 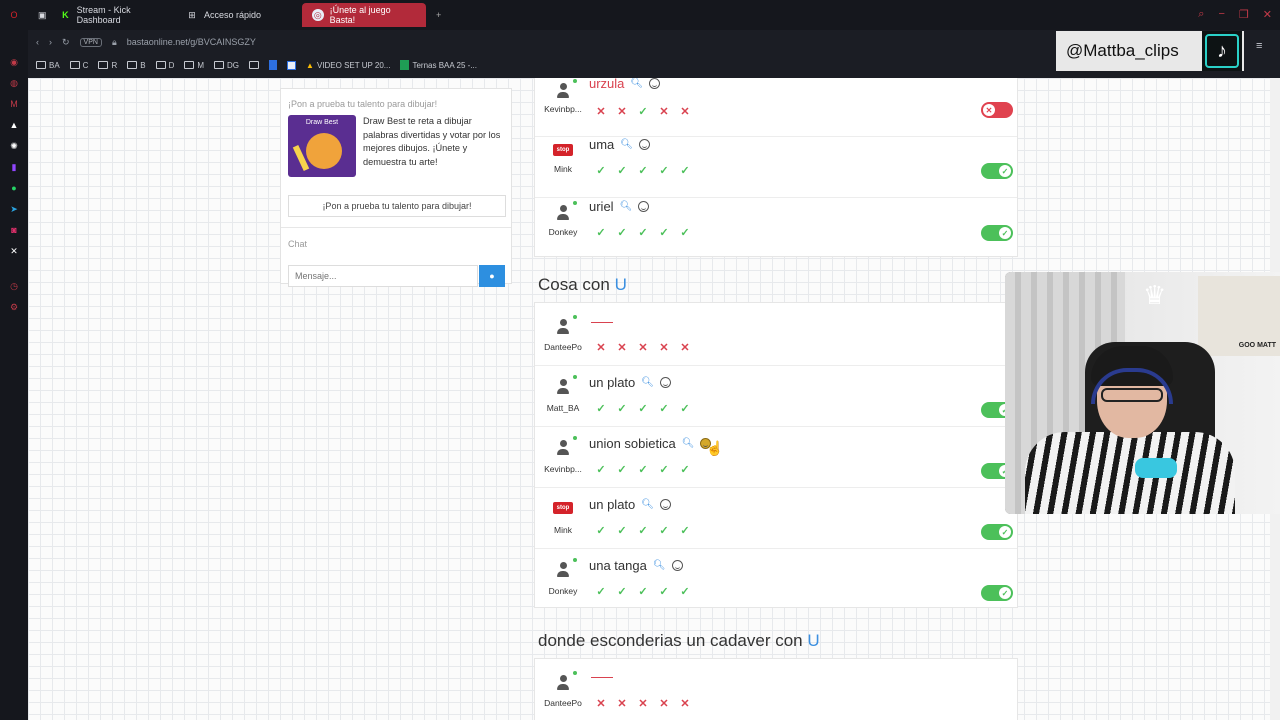 I want to click on opera-logo-icon: O, so click(x=14, y=15).